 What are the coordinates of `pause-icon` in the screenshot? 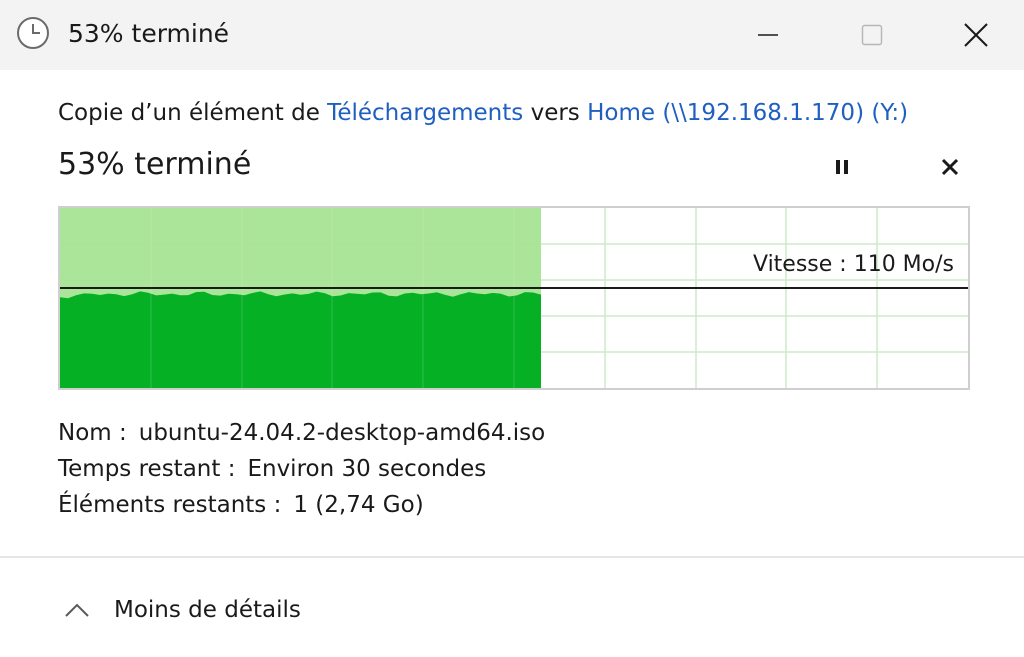 It's located at (842, 167).